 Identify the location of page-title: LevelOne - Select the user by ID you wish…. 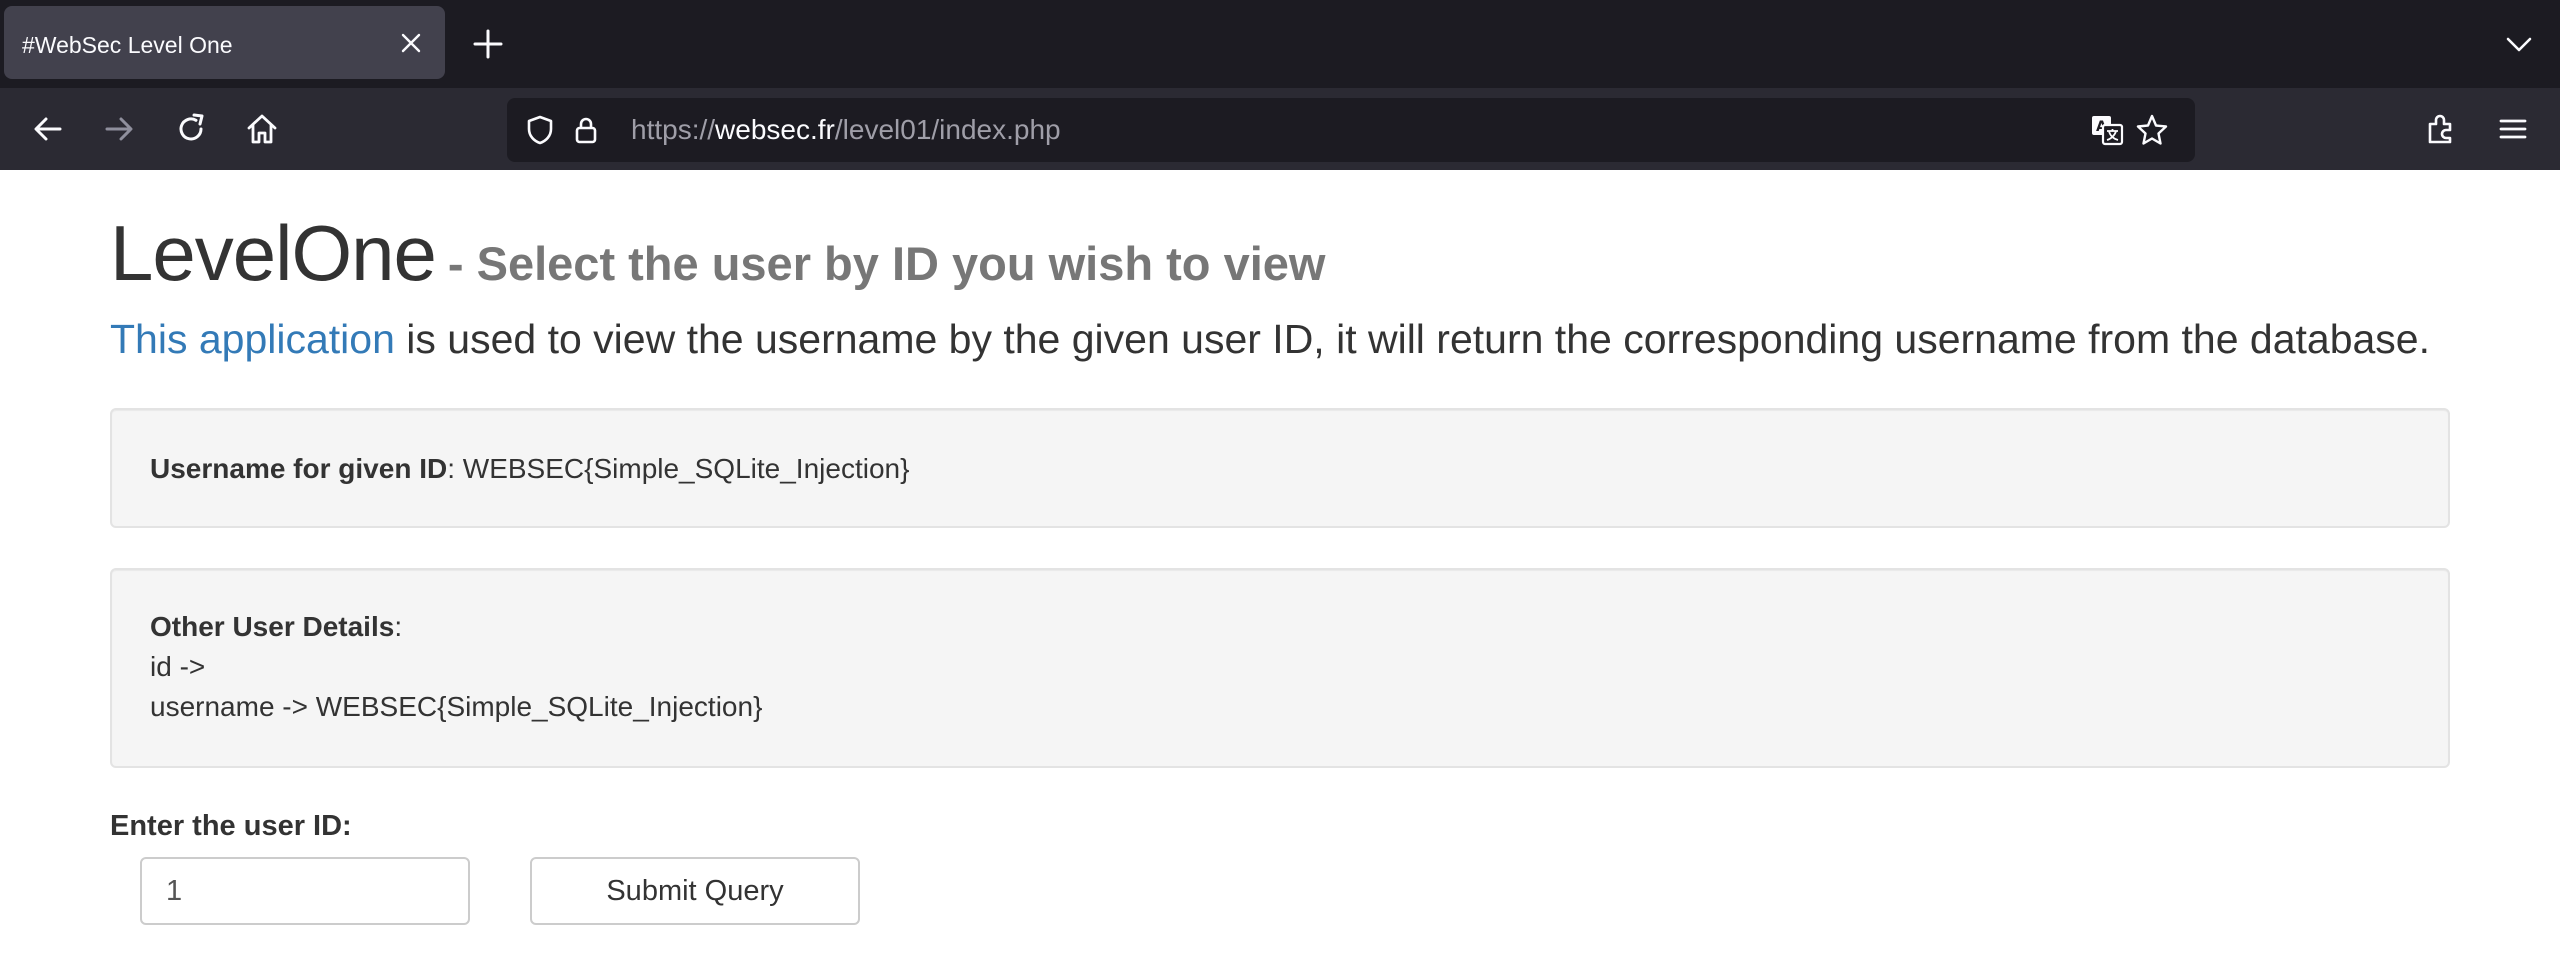
(717, 253).